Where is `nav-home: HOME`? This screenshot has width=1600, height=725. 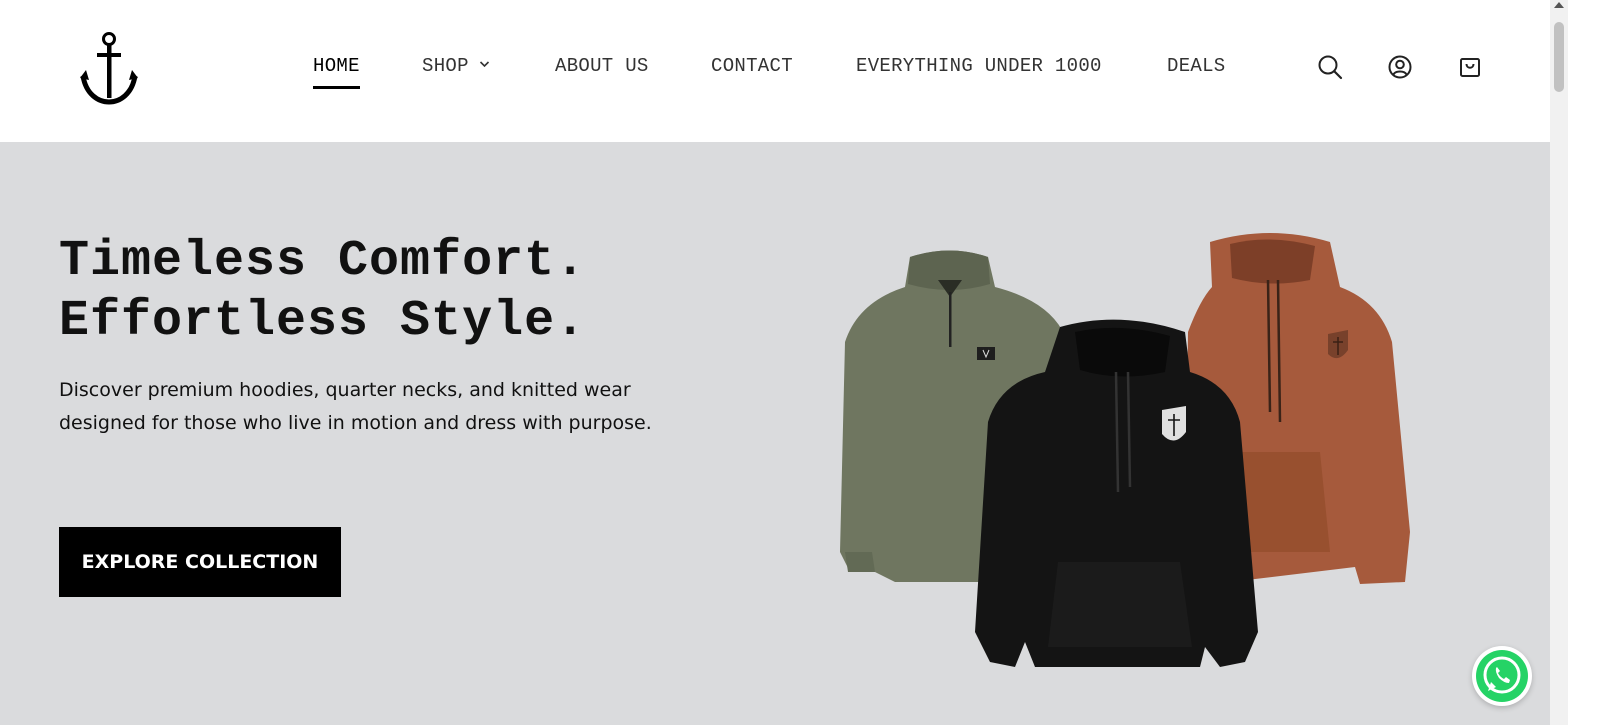
nav-home: HOME is located at coordinates (336, 72).